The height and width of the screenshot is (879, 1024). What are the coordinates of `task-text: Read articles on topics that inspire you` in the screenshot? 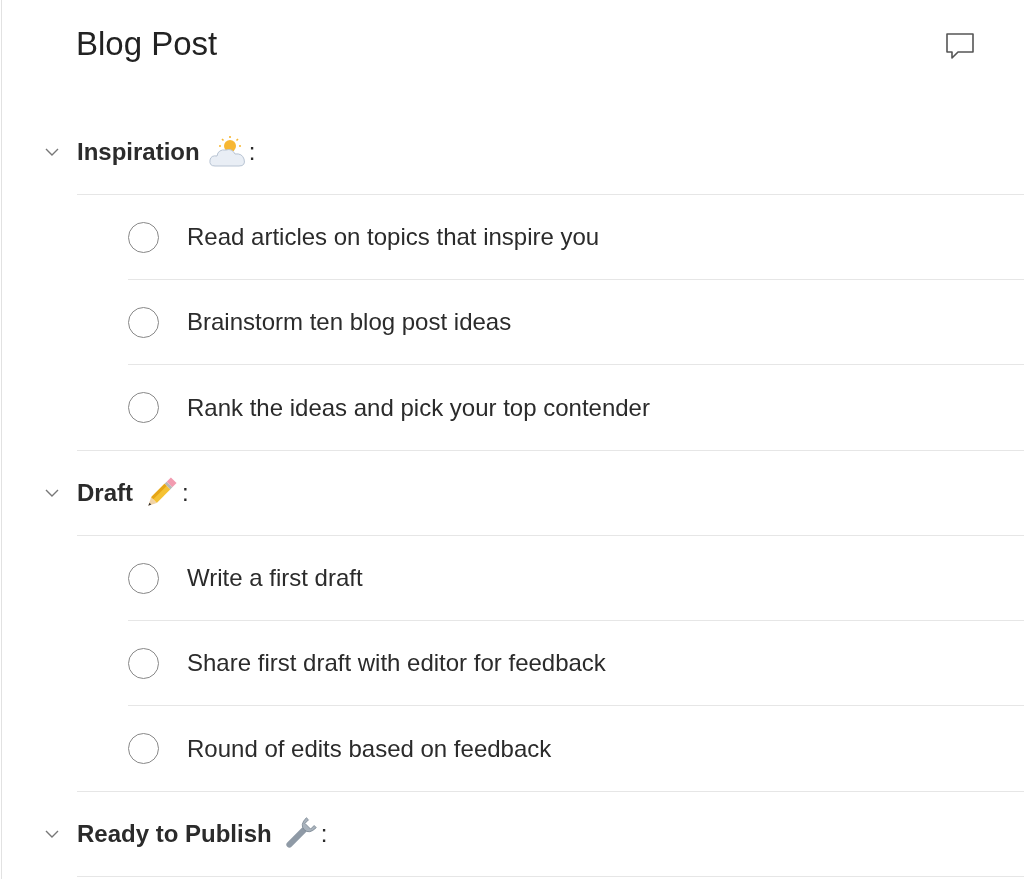 It's located at (393, 237).